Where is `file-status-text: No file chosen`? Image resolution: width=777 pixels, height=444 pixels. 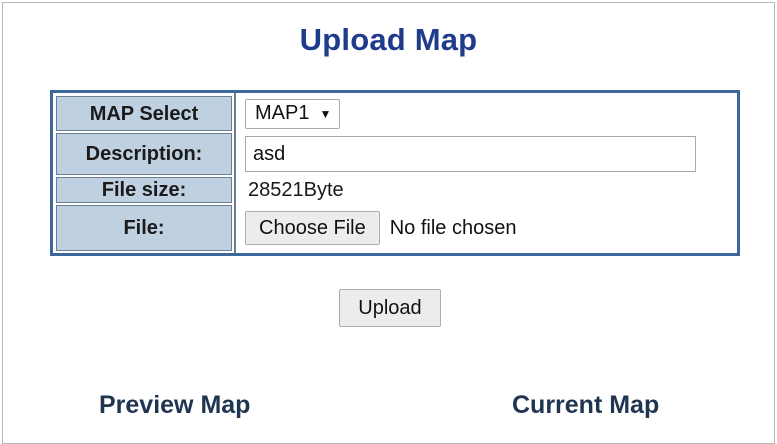 file-status-text: No file chosen is located at coordinates (453, 227).